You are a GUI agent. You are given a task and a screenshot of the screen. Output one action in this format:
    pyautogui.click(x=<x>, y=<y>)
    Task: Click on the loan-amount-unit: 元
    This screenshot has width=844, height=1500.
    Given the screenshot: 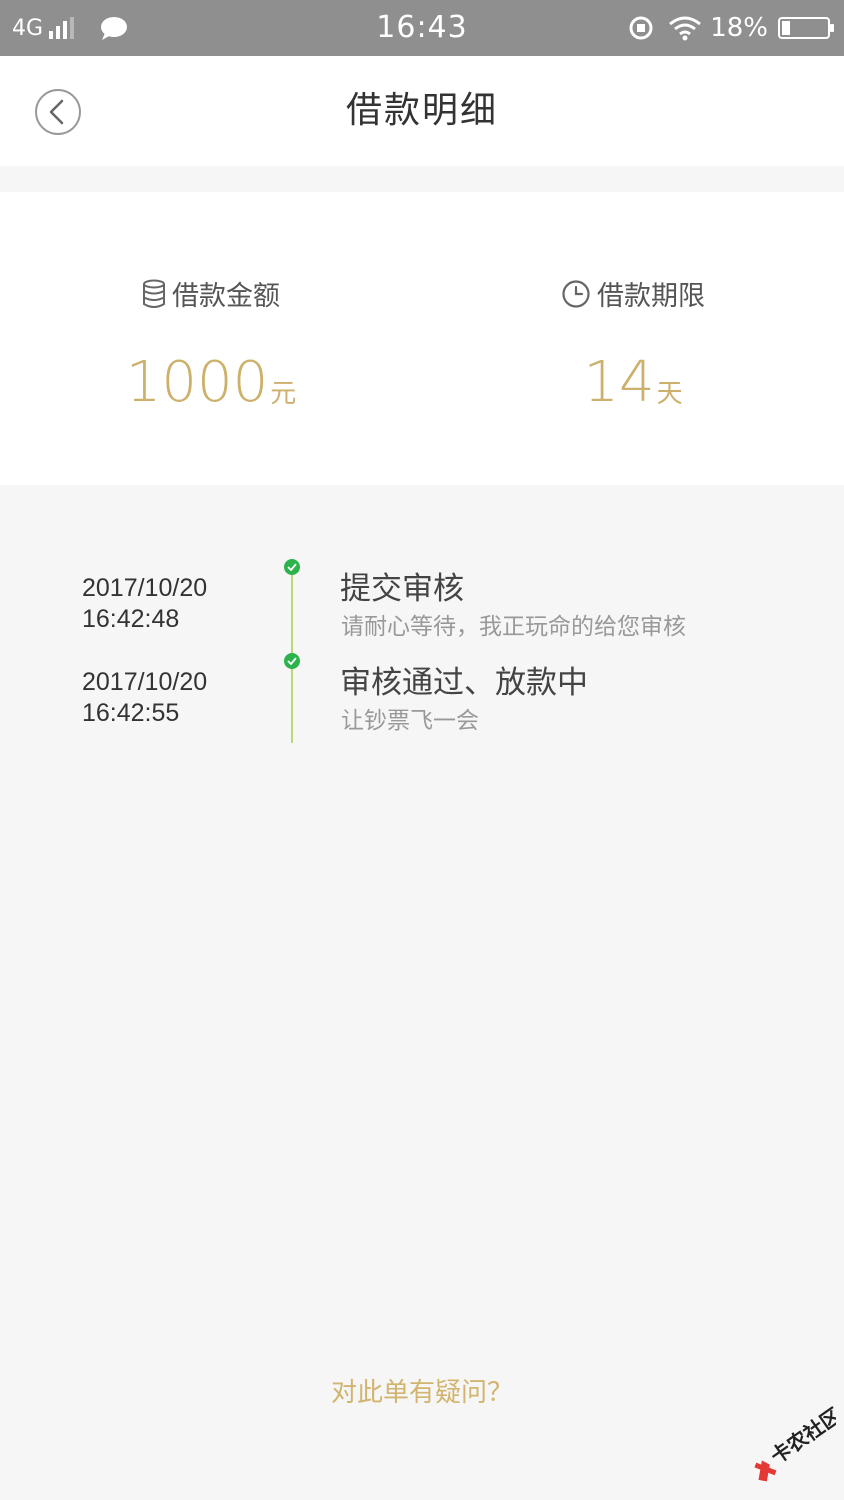 What is the action you would take?
    pyautogui.click(x=283, y=394)
    